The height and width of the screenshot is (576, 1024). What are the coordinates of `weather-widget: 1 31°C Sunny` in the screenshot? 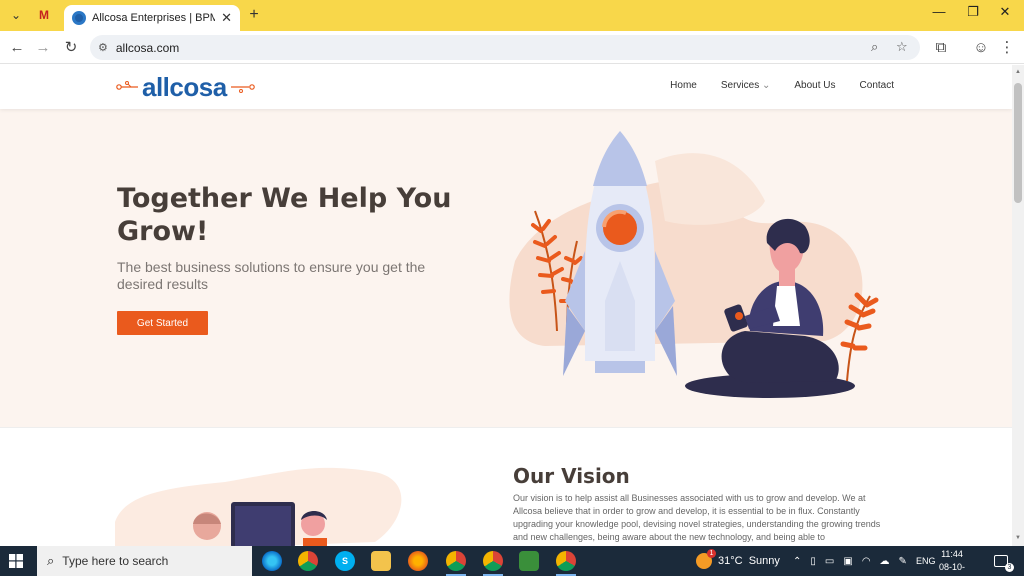 It's located at (738, 561).